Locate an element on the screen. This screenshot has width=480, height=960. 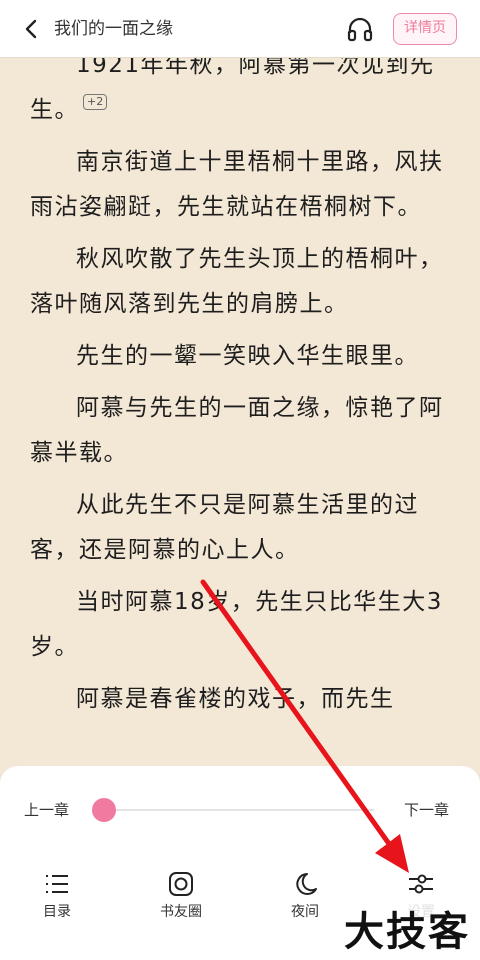
paragraph: 1921年年秋，阿慕第一次见到先生。 +2 is located at coordinates (232, 90).